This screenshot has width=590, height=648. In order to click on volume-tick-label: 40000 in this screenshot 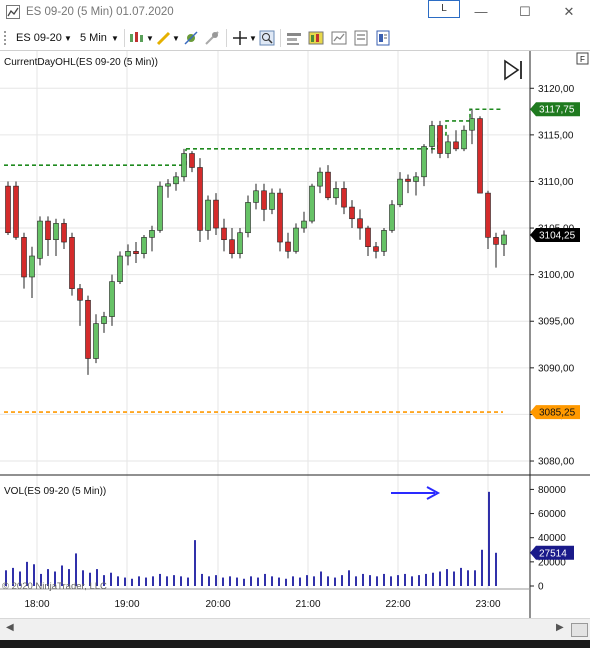, I will do `click(552, 538)`.